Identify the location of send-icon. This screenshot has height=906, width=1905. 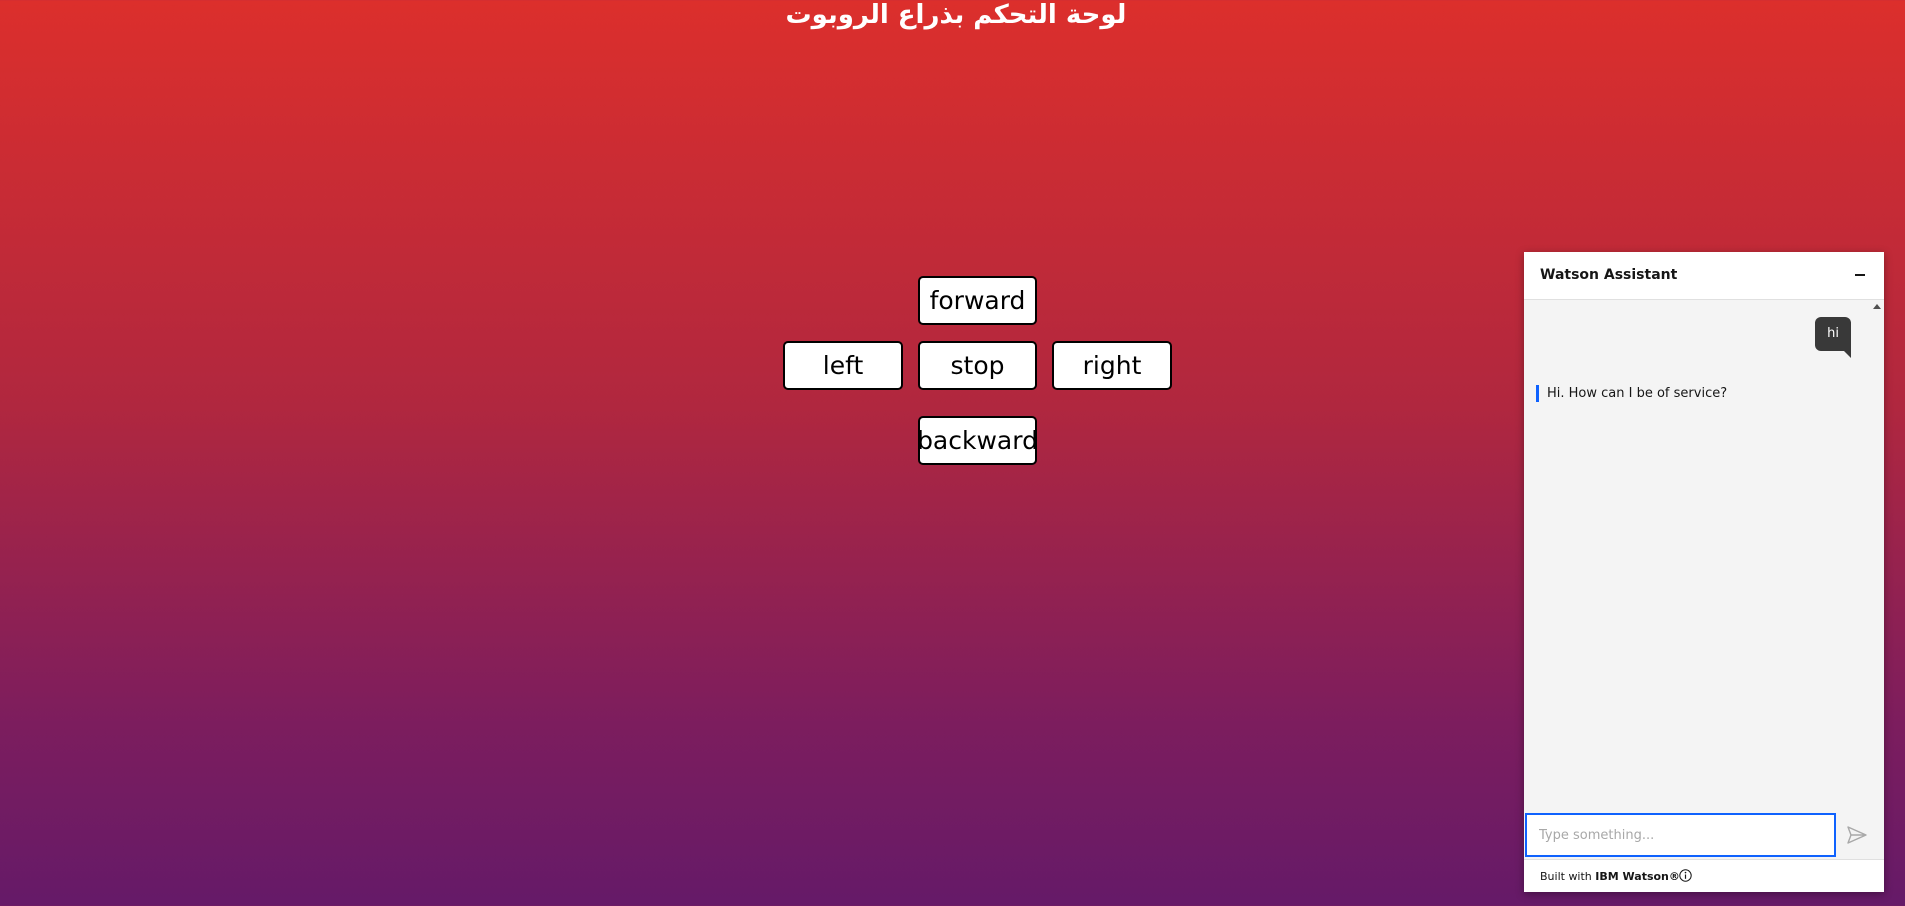
(1857, 835).